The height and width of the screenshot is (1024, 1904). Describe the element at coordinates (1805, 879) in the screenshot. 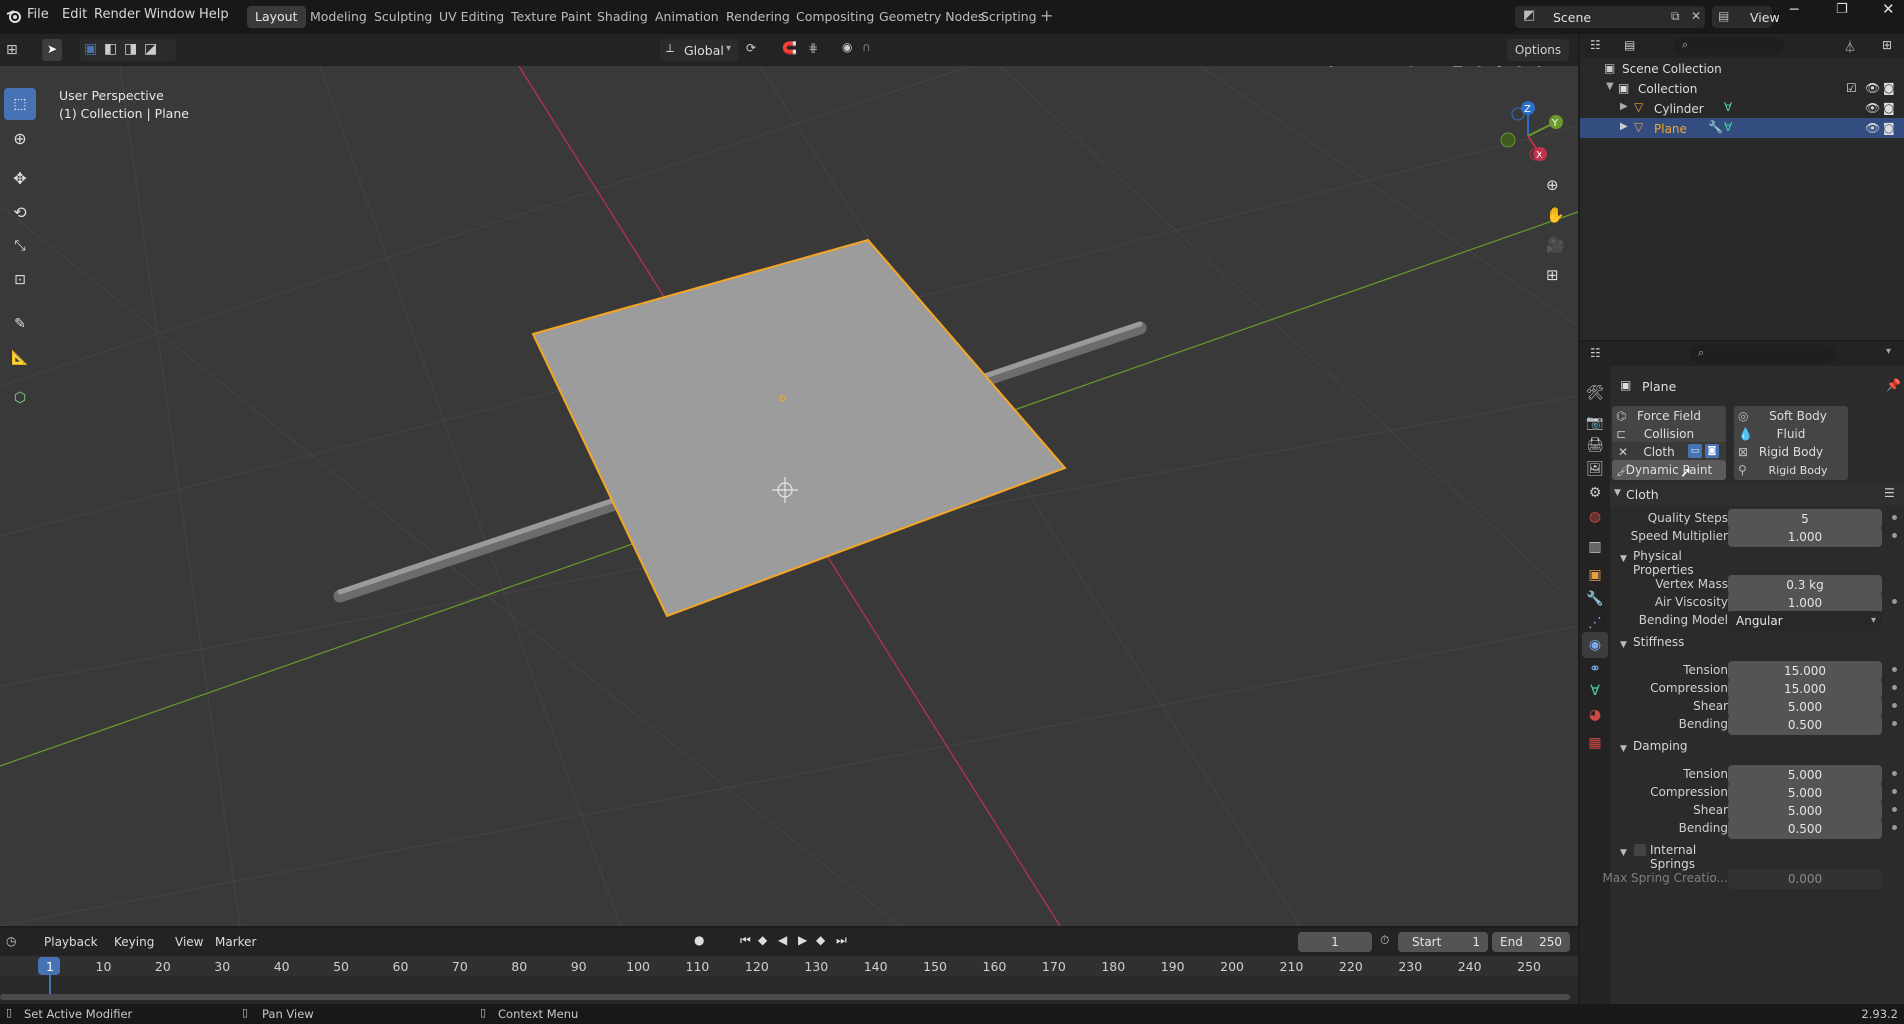

I see `max-spring-field: 0.000` at that location.